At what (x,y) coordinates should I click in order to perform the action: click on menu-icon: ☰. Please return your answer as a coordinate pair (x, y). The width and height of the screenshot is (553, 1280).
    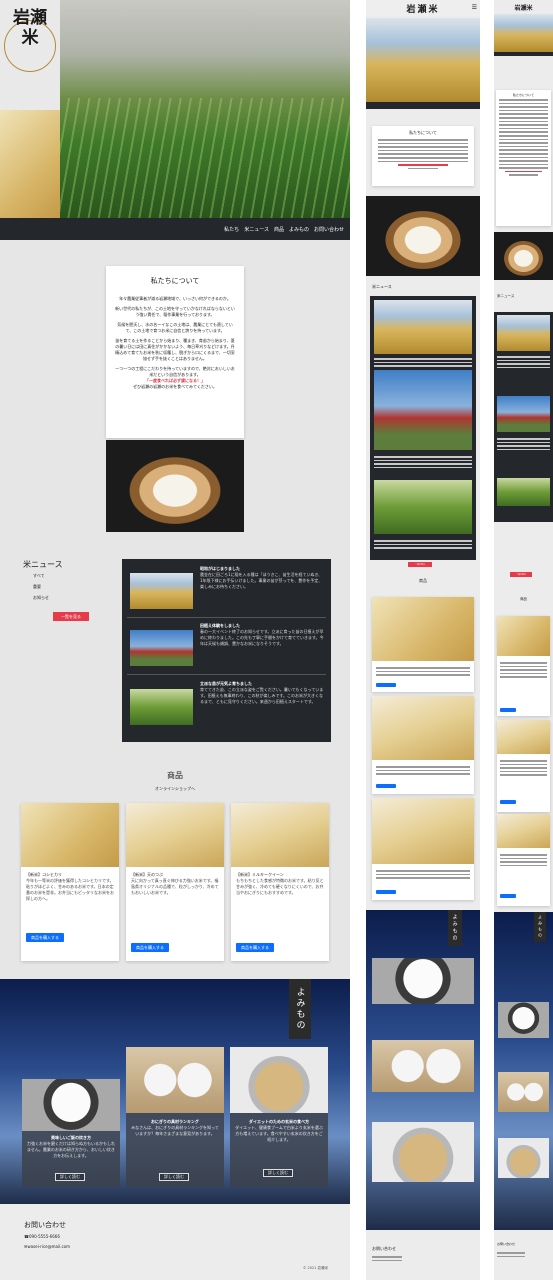
    Looking at the image, I should click on (474, 7).